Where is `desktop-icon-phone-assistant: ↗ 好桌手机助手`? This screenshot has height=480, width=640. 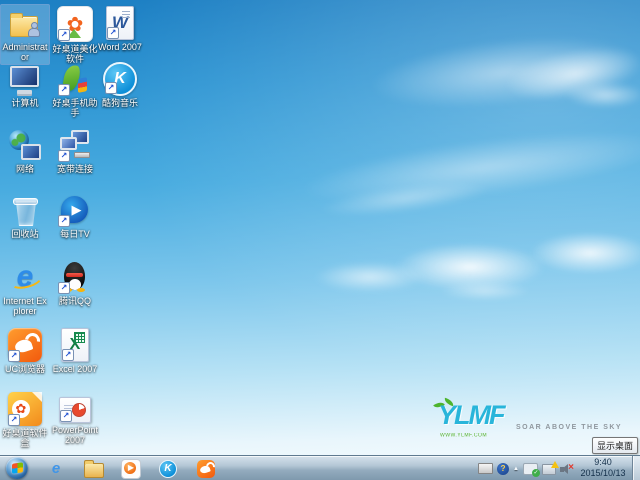 desktop-icon-phone-assistant: ↗ 好桌手机助手 is located at coordinates (75, 90).